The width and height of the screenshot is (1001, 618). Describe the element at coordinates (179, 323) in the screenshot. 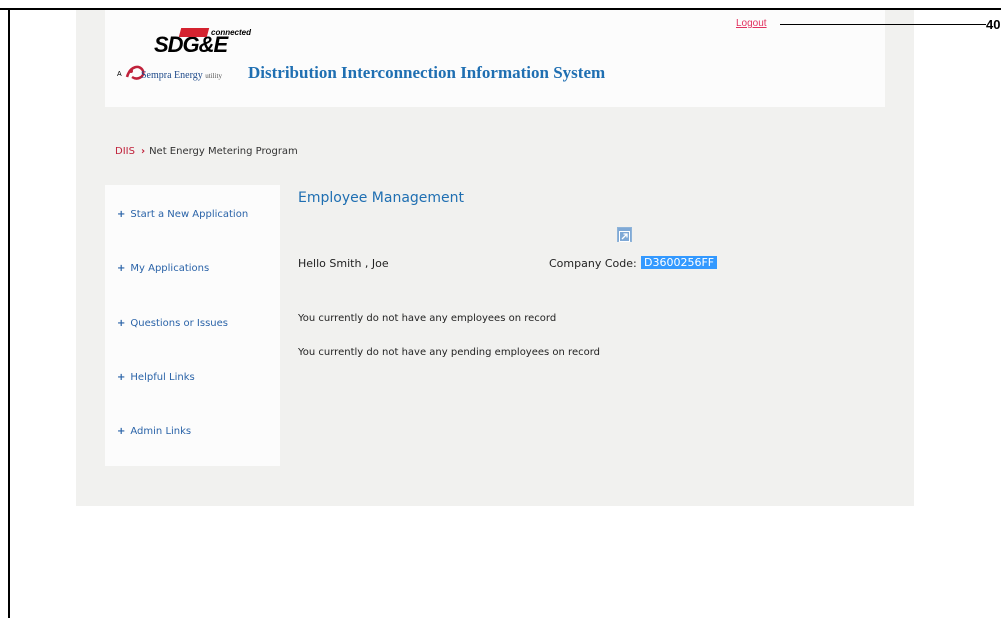

I see `sidebar-item-label: Questions or Issues` at that location.